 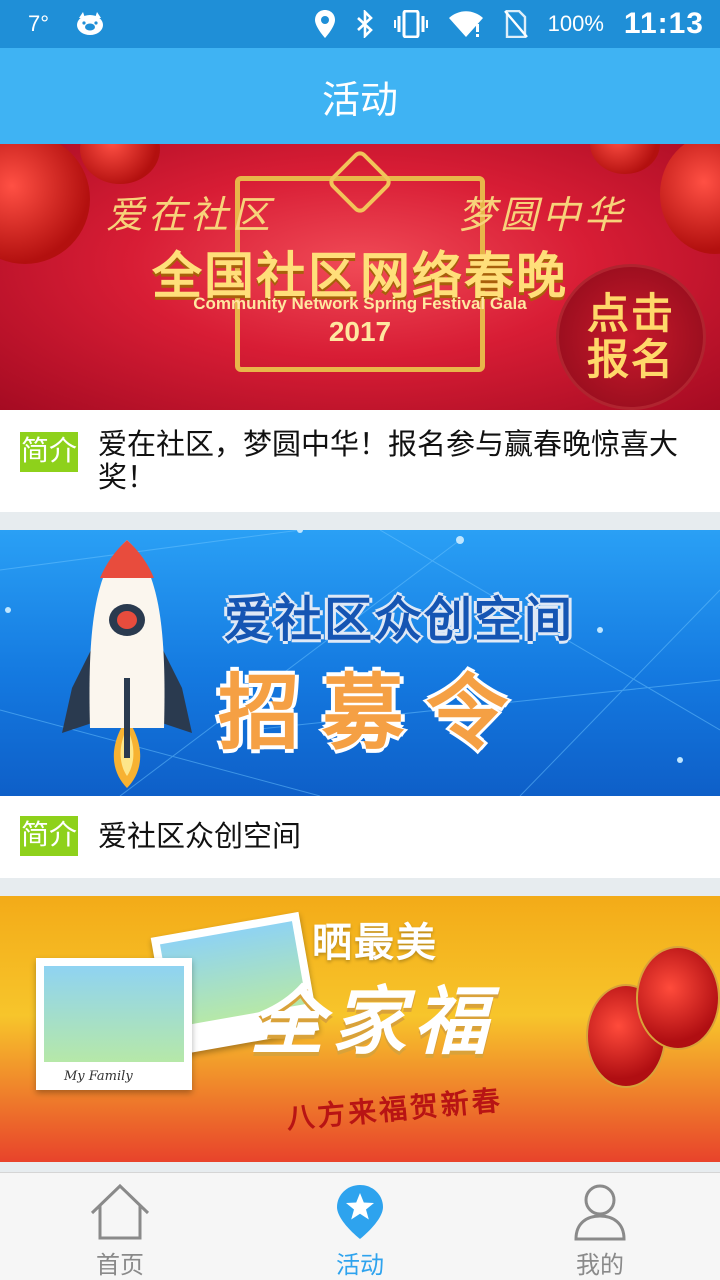 I want to click on bottom-navigation: 首页 活动 我的, so click(x=360, y=1226).